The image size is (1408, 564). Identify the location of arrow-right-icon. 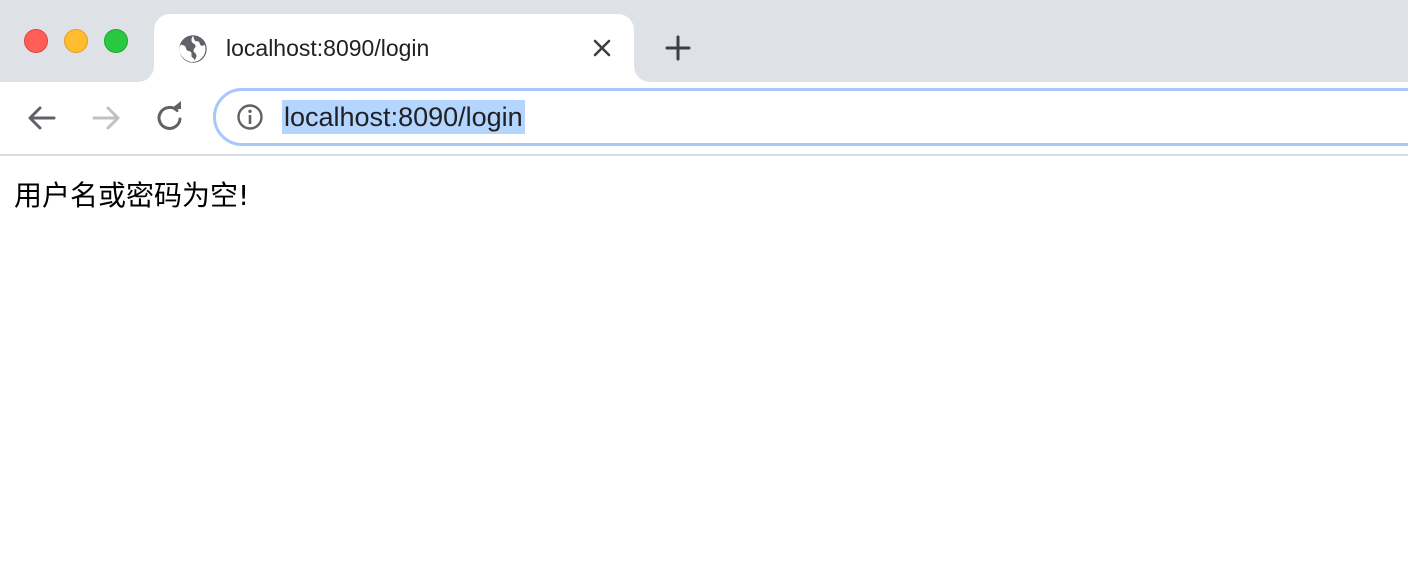
(106, 118).